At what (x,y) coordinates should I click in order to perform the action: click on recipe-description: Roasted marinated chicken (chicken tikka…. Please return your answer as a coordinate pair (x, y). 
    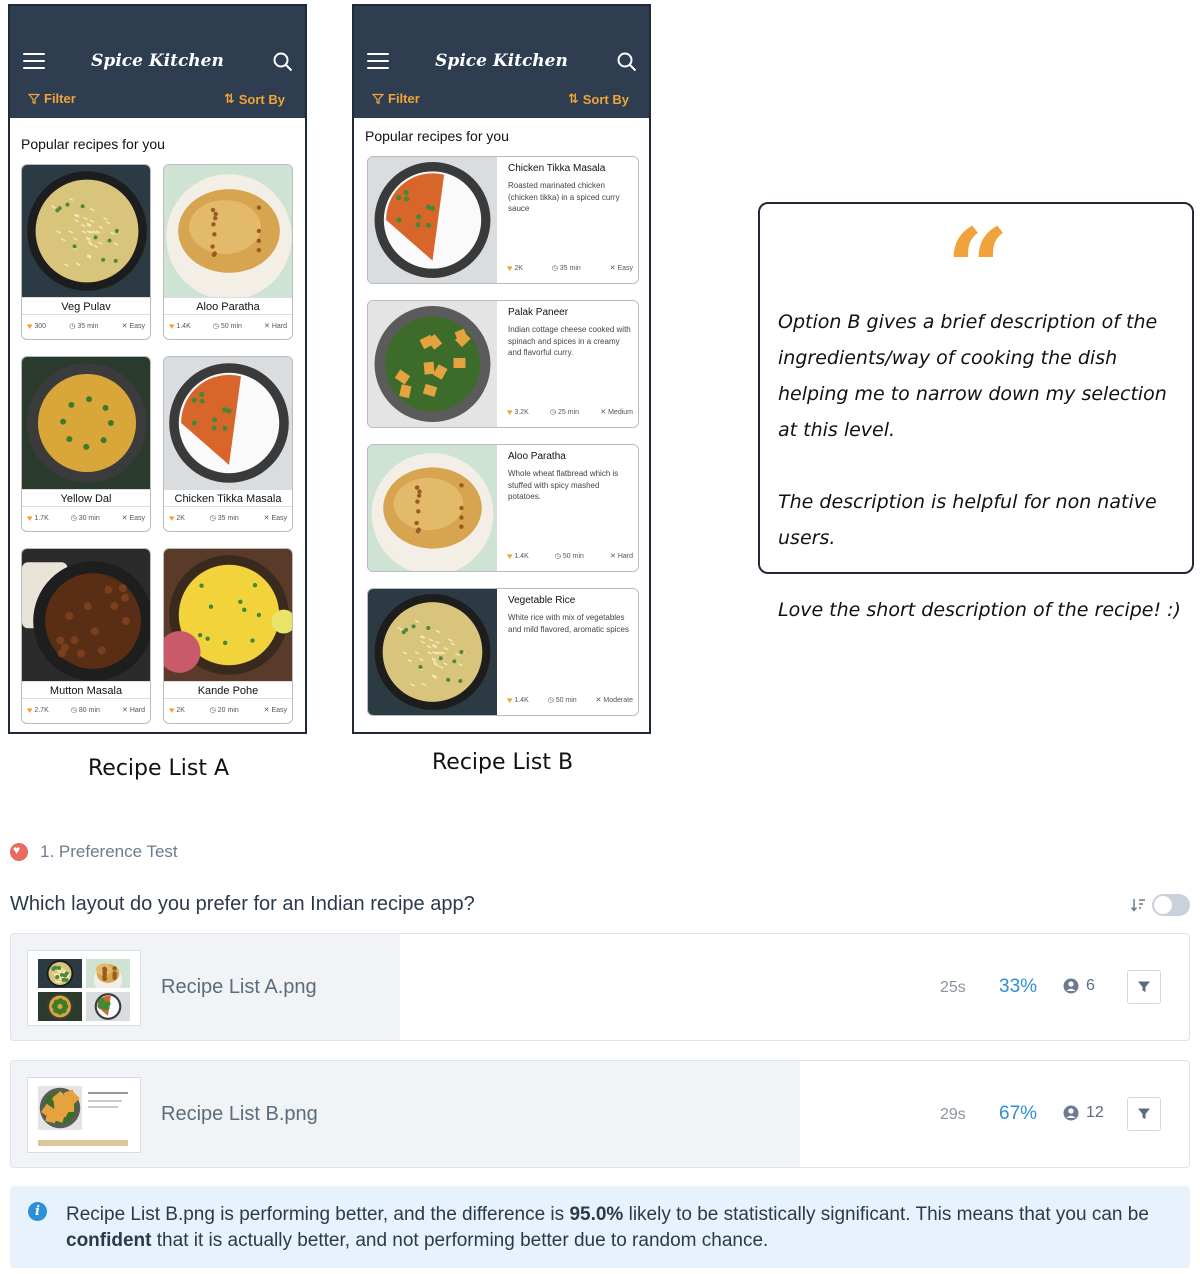
    Looking at the image, I should click on (564, 197).